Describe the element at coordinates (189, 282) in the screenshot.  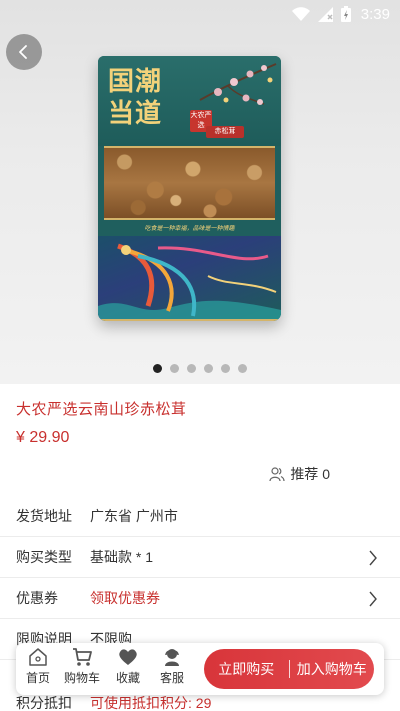
I see `phoenix-illustration` at that location.